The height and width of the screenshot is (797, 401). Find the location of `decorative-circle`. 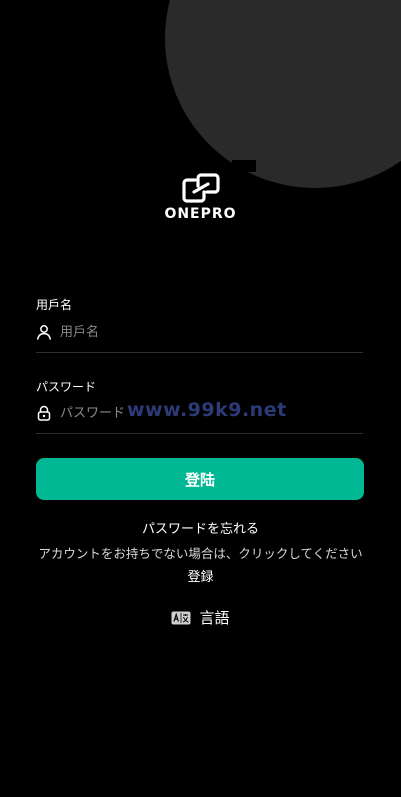

decorative-circle is located at coordinates (283, 94).